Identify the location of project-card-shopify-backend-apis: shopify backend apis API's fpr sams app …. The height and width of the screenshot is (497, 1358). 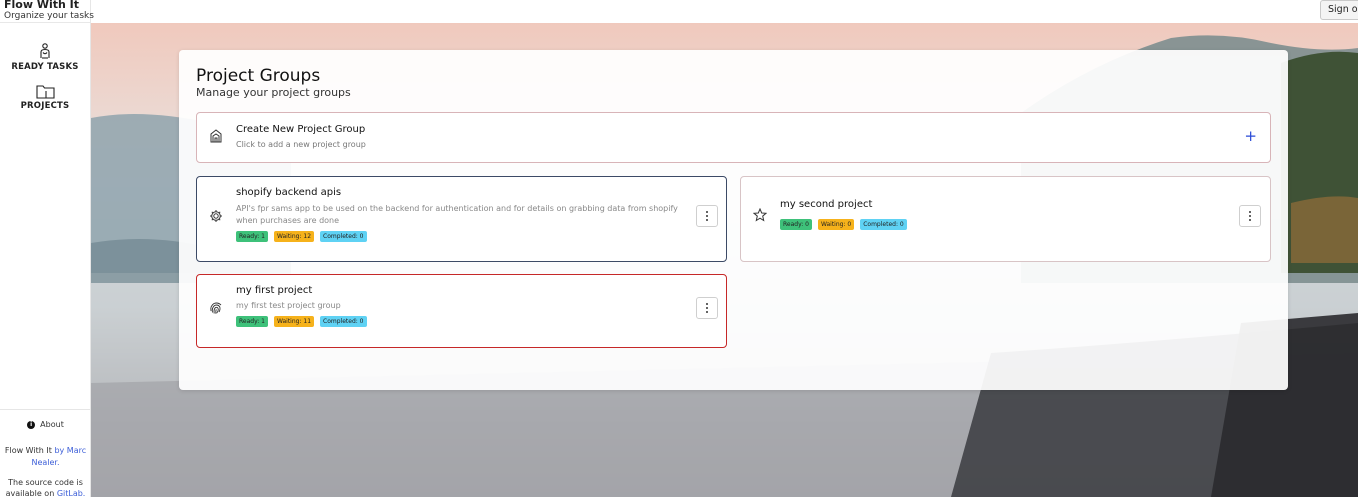
(461, 219).